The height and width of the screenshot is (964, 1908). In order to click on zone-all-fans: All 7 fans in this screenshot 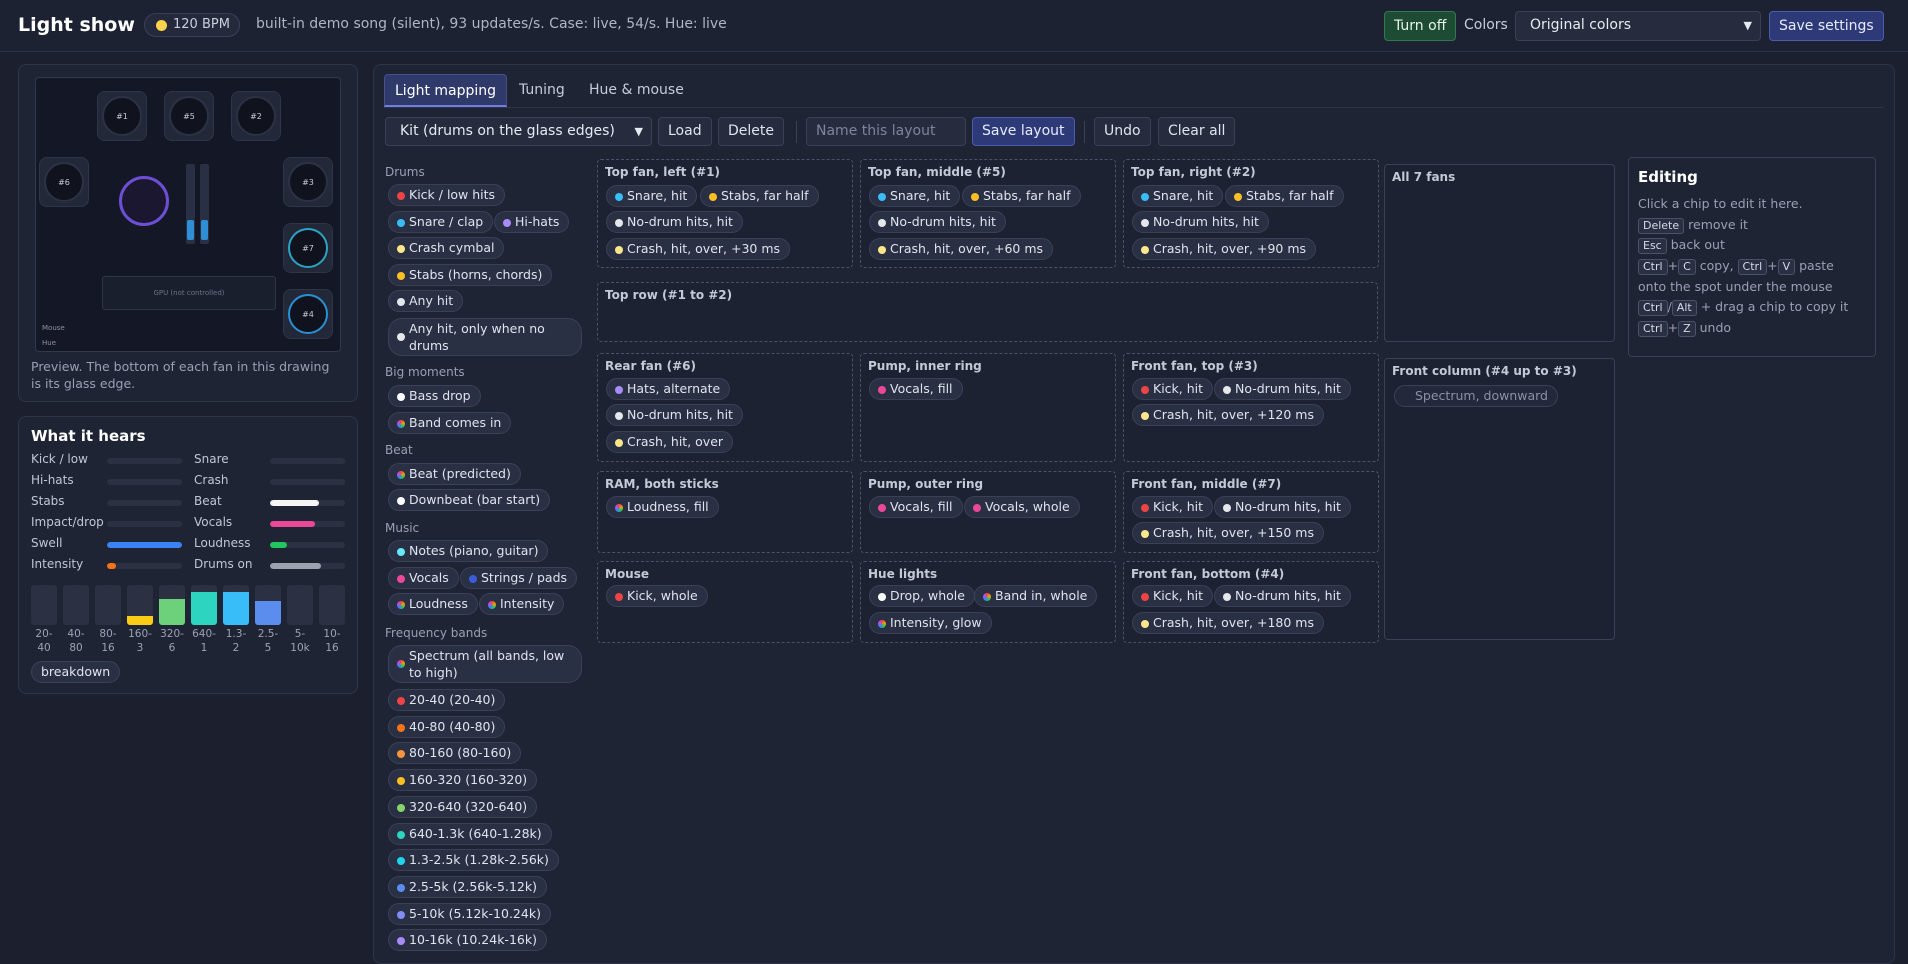, I will do `click(1499, 253)`.